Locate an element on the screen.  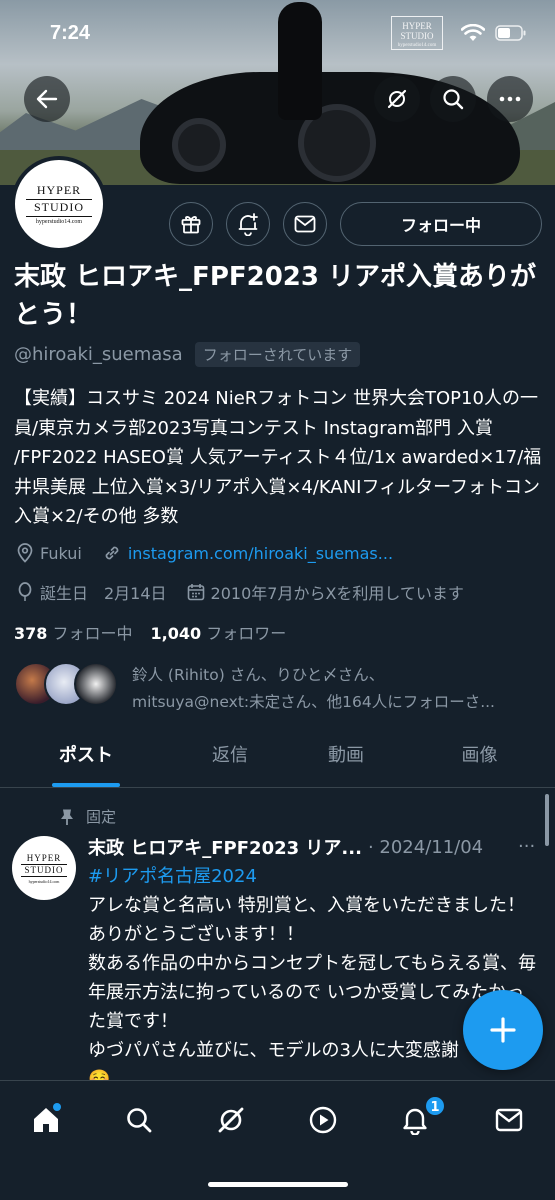
profile-handle: @hiroaki_suemasa is located at coordinates (98, 354).